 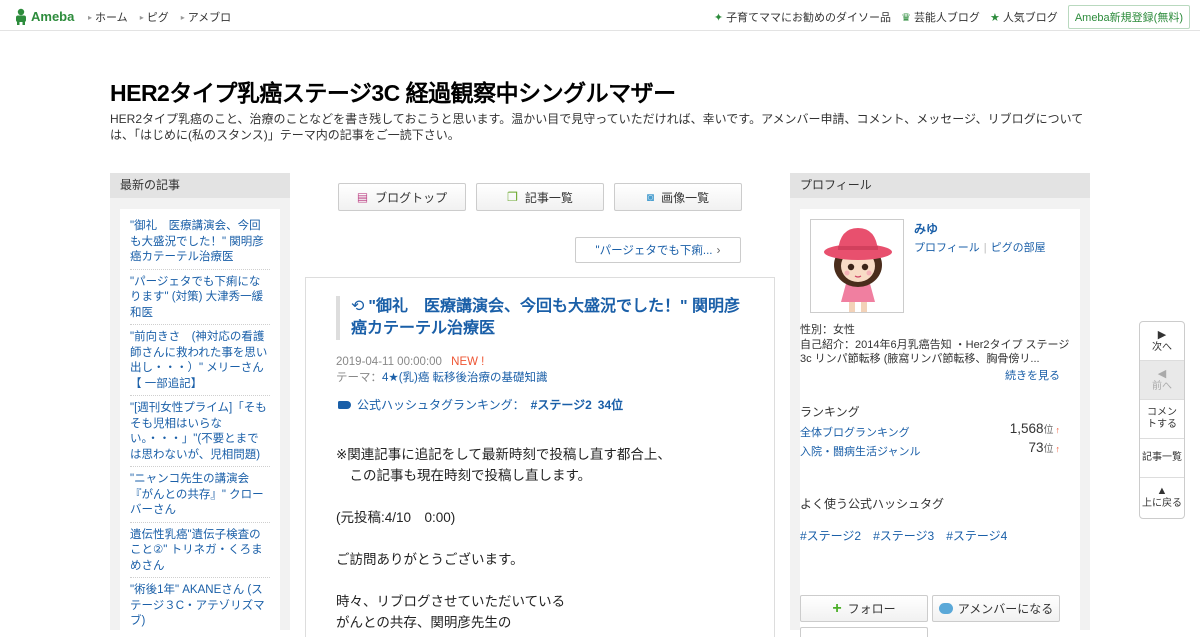 I want to click on profile-gender: 性別：女性, so click(x=827, y=330).